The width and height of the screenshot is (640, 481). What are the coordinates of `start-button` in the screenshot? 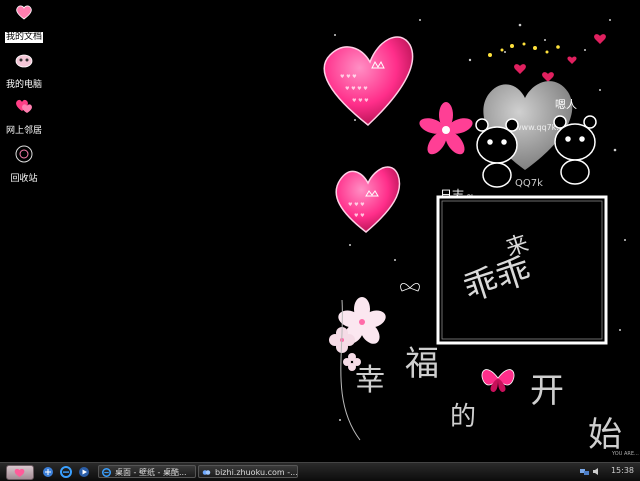 It's located at (20, 472).